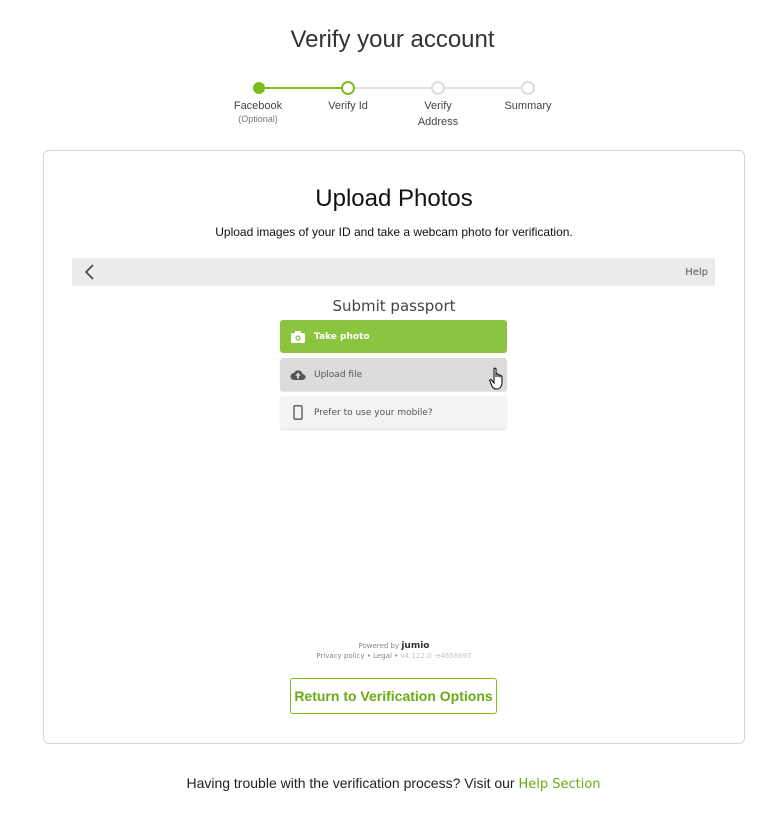 The height and width of the screenshot is (814, 775). Describe the element at coordinates (415, 646) in the screenshot. I see `jumio-logo: jumio` at that location.